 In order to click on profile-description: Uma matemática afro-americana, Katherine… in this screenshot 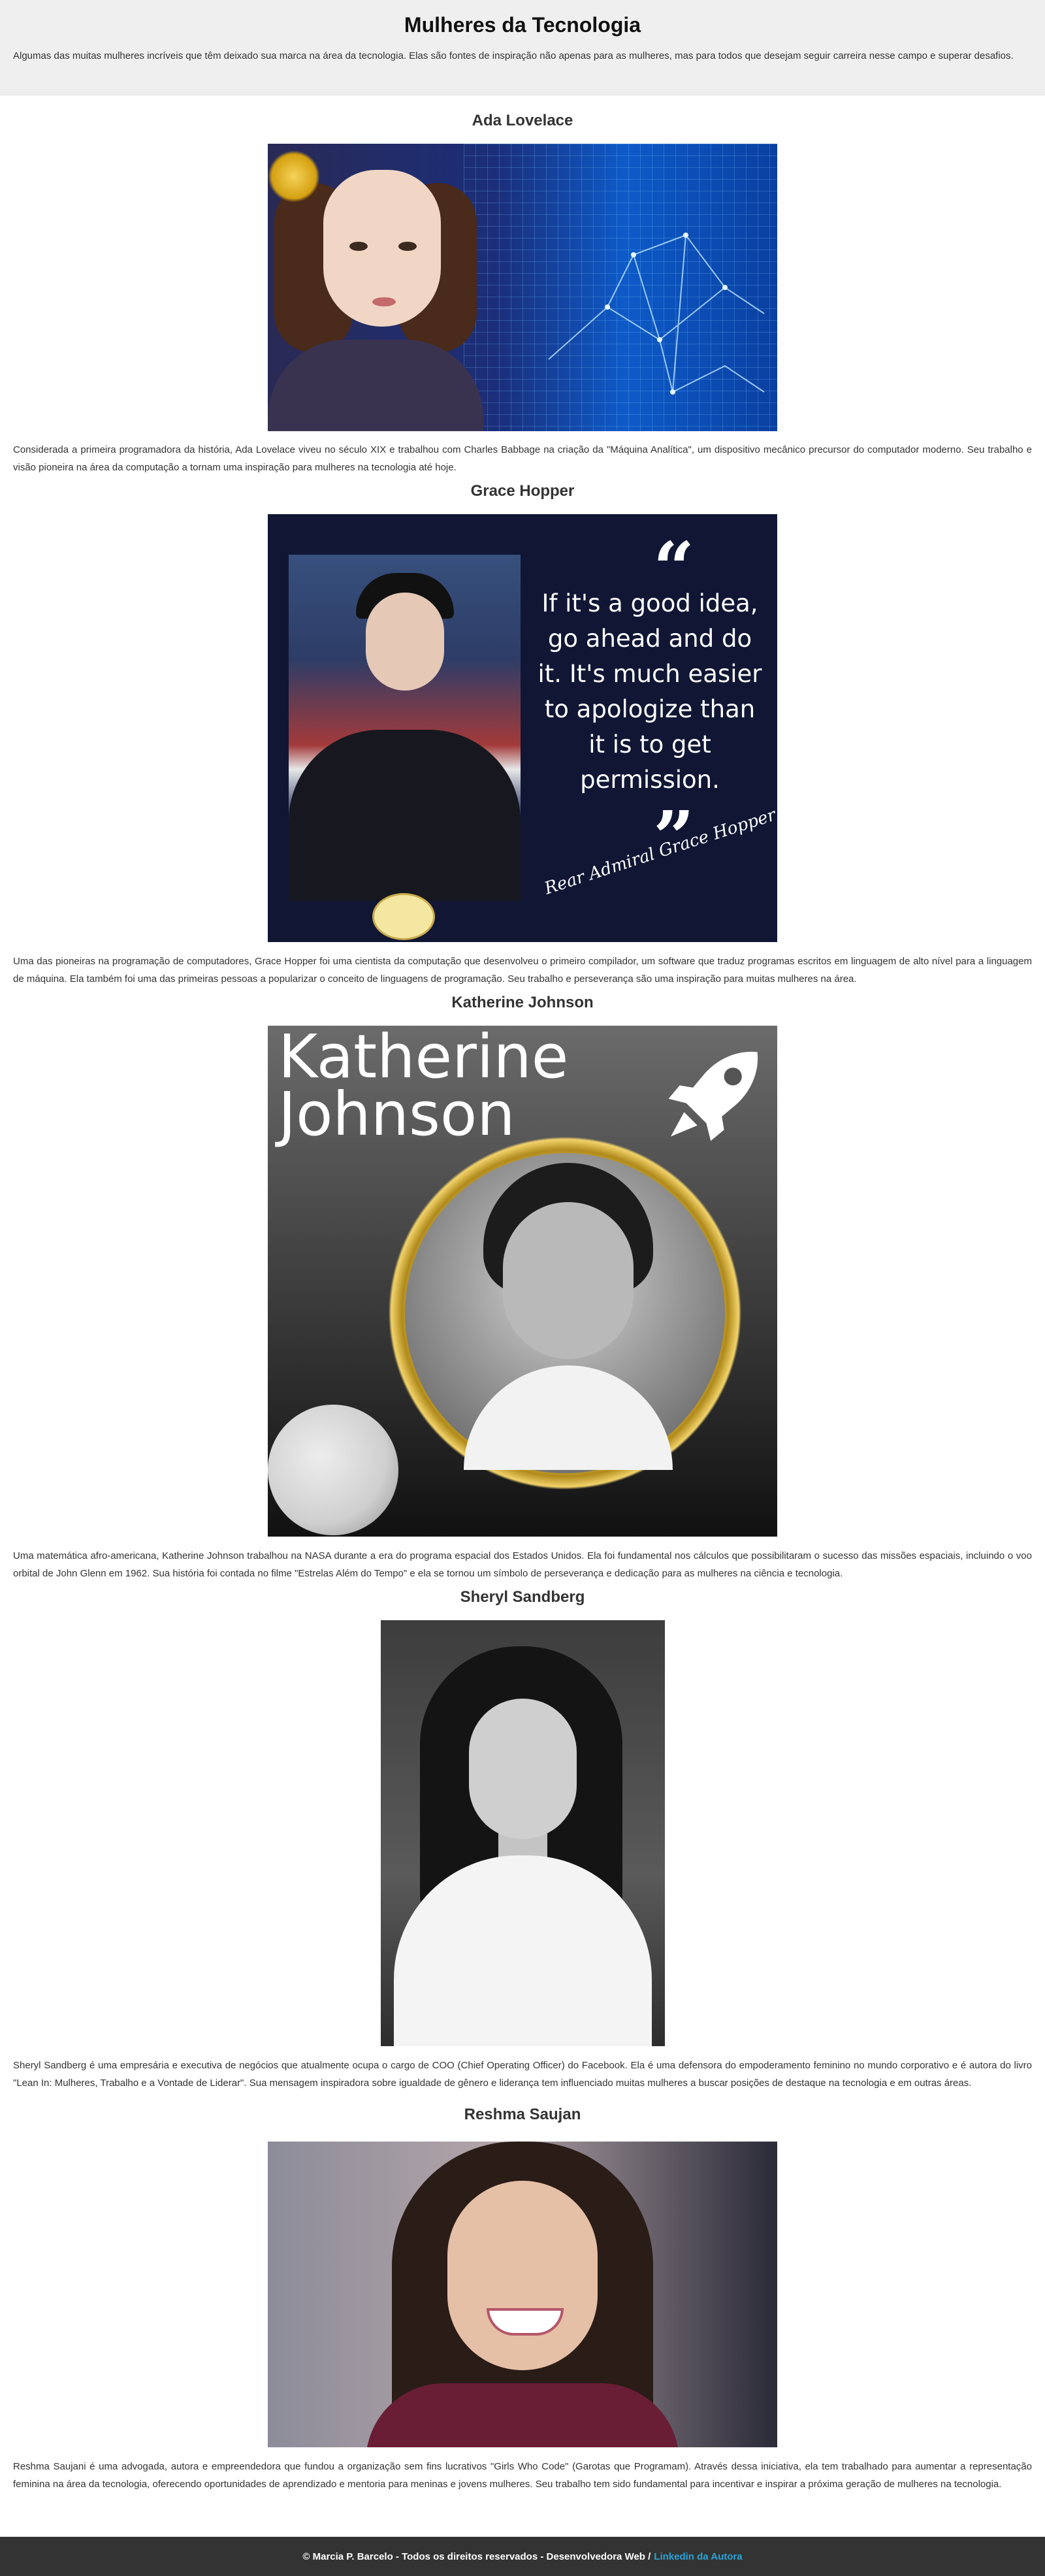, I will do `click(522, 1564)`.